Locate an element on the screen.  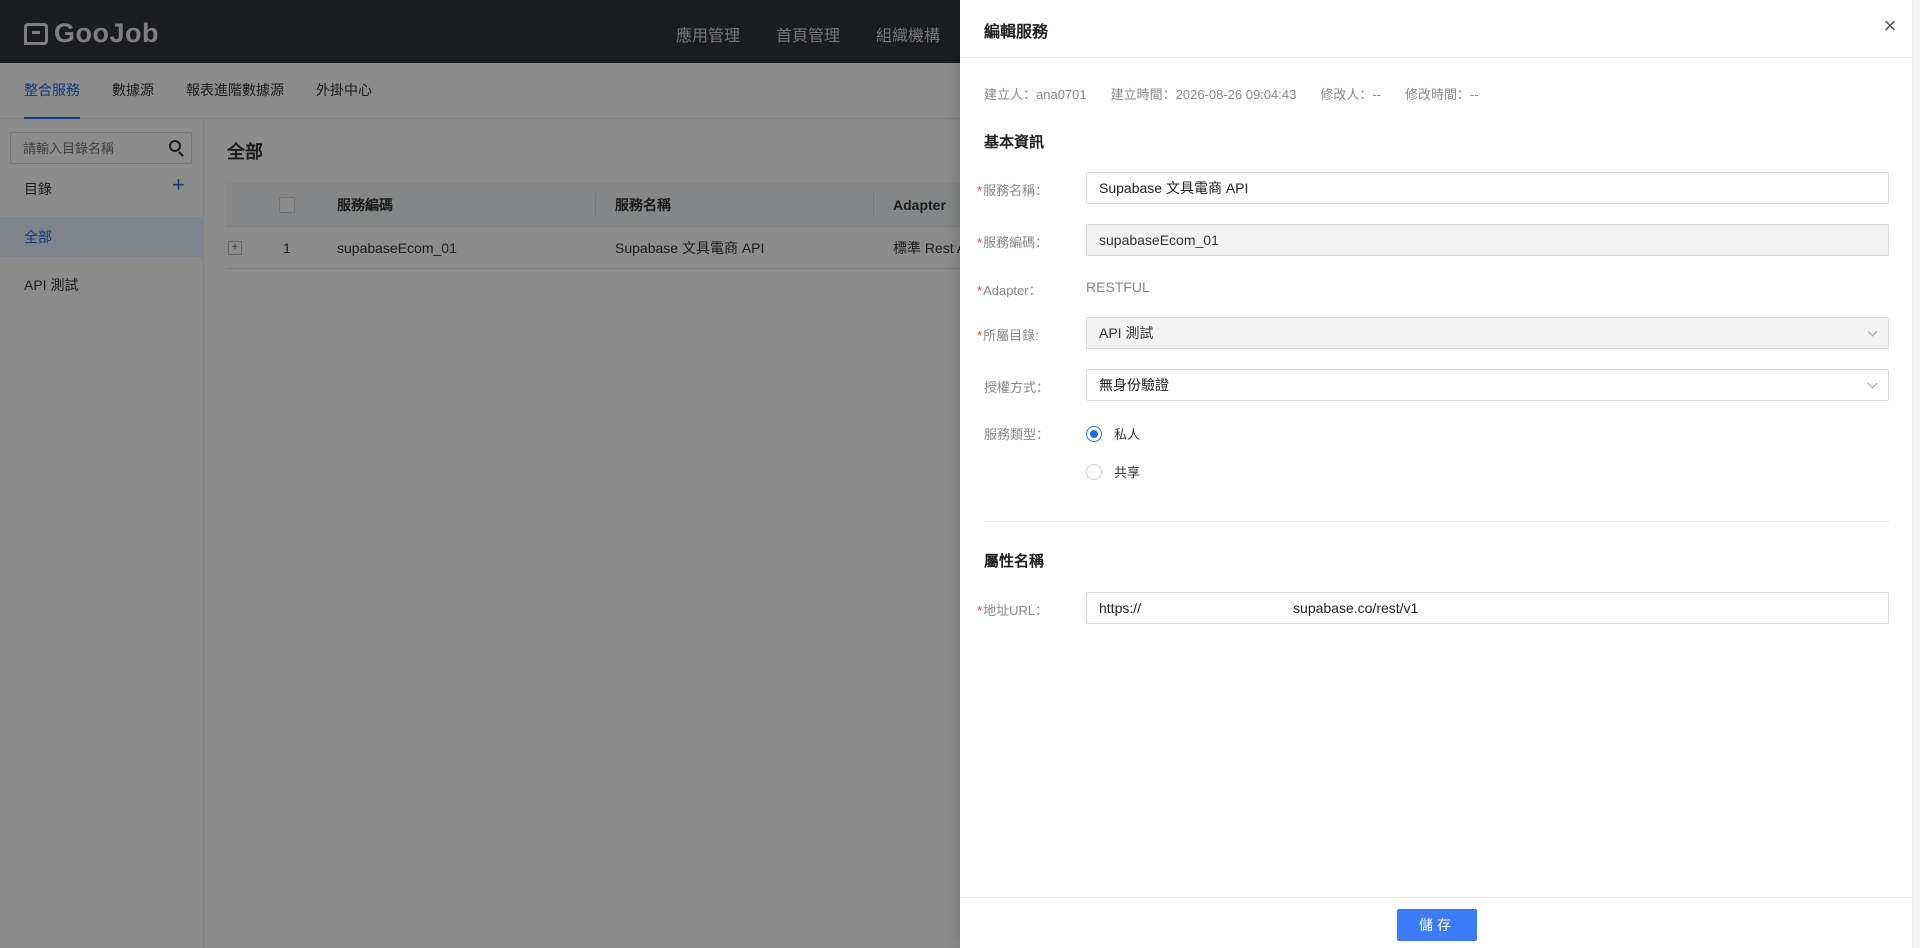
service-code-label: *服務編碼： is located at coordinates (1013, 242).